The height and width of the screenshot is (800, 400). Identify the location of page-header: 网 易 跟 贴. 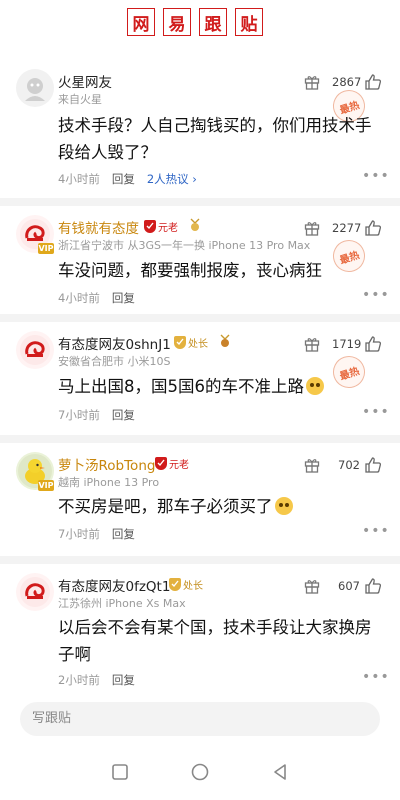
(200, 24).